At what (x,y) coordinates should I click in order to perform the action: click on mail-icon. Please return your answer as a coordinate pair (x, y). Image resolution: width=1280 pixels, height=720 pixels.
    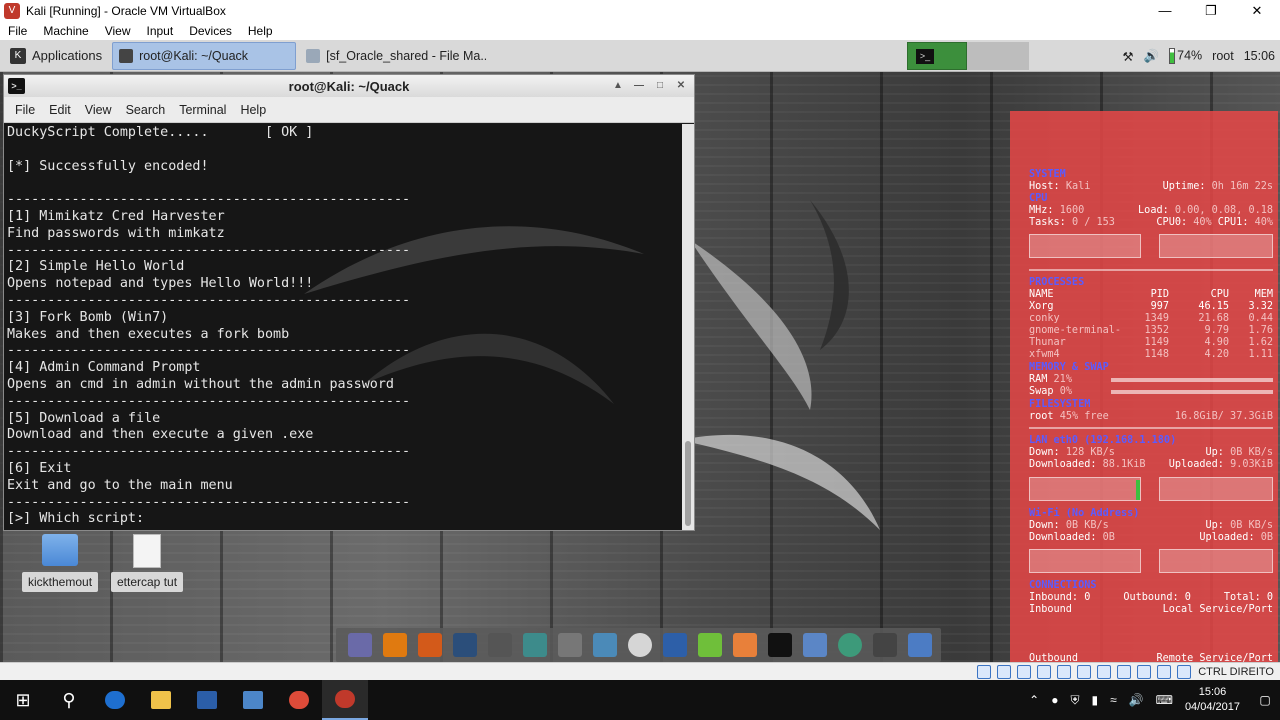
    Looking at the image, I should click on (359, 645).